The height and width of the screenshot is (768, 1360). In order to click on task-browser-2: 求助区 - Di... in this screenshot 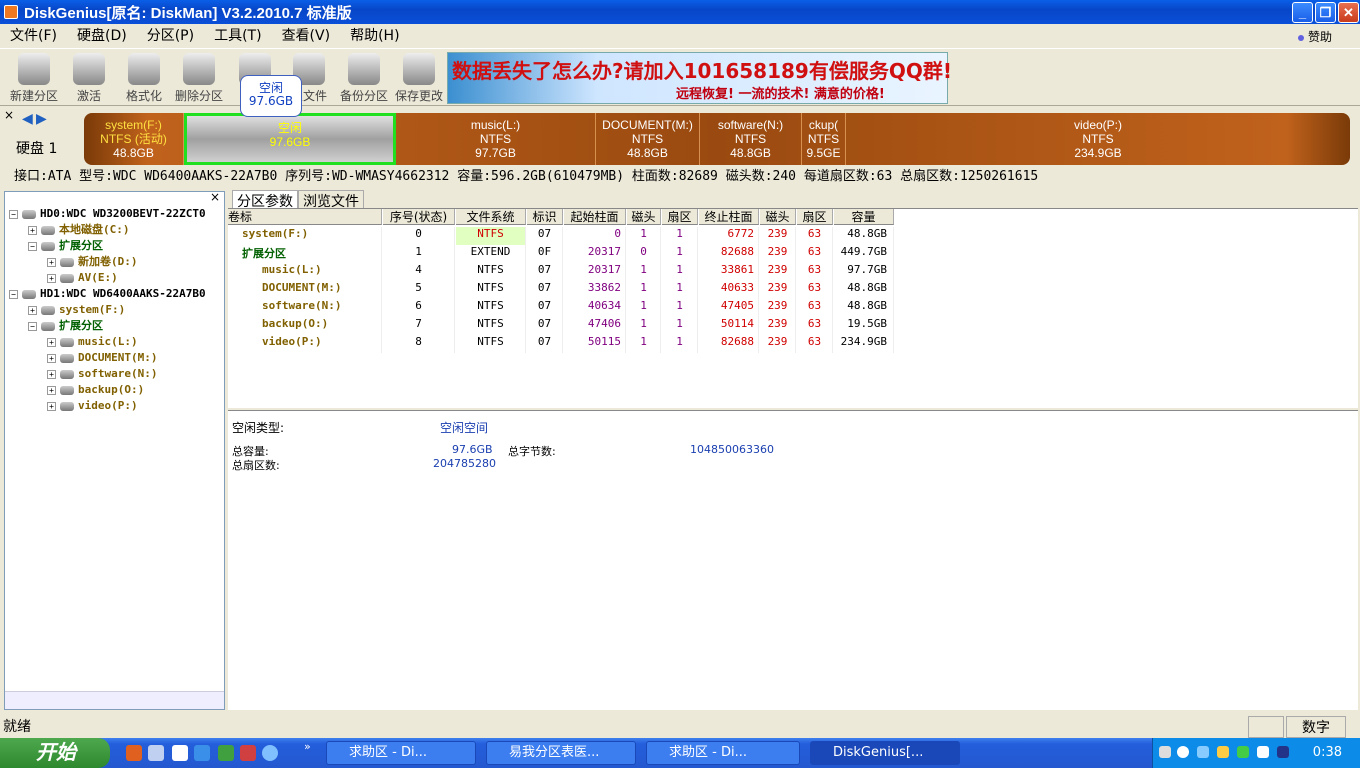, I will do `click(723, 753)`.